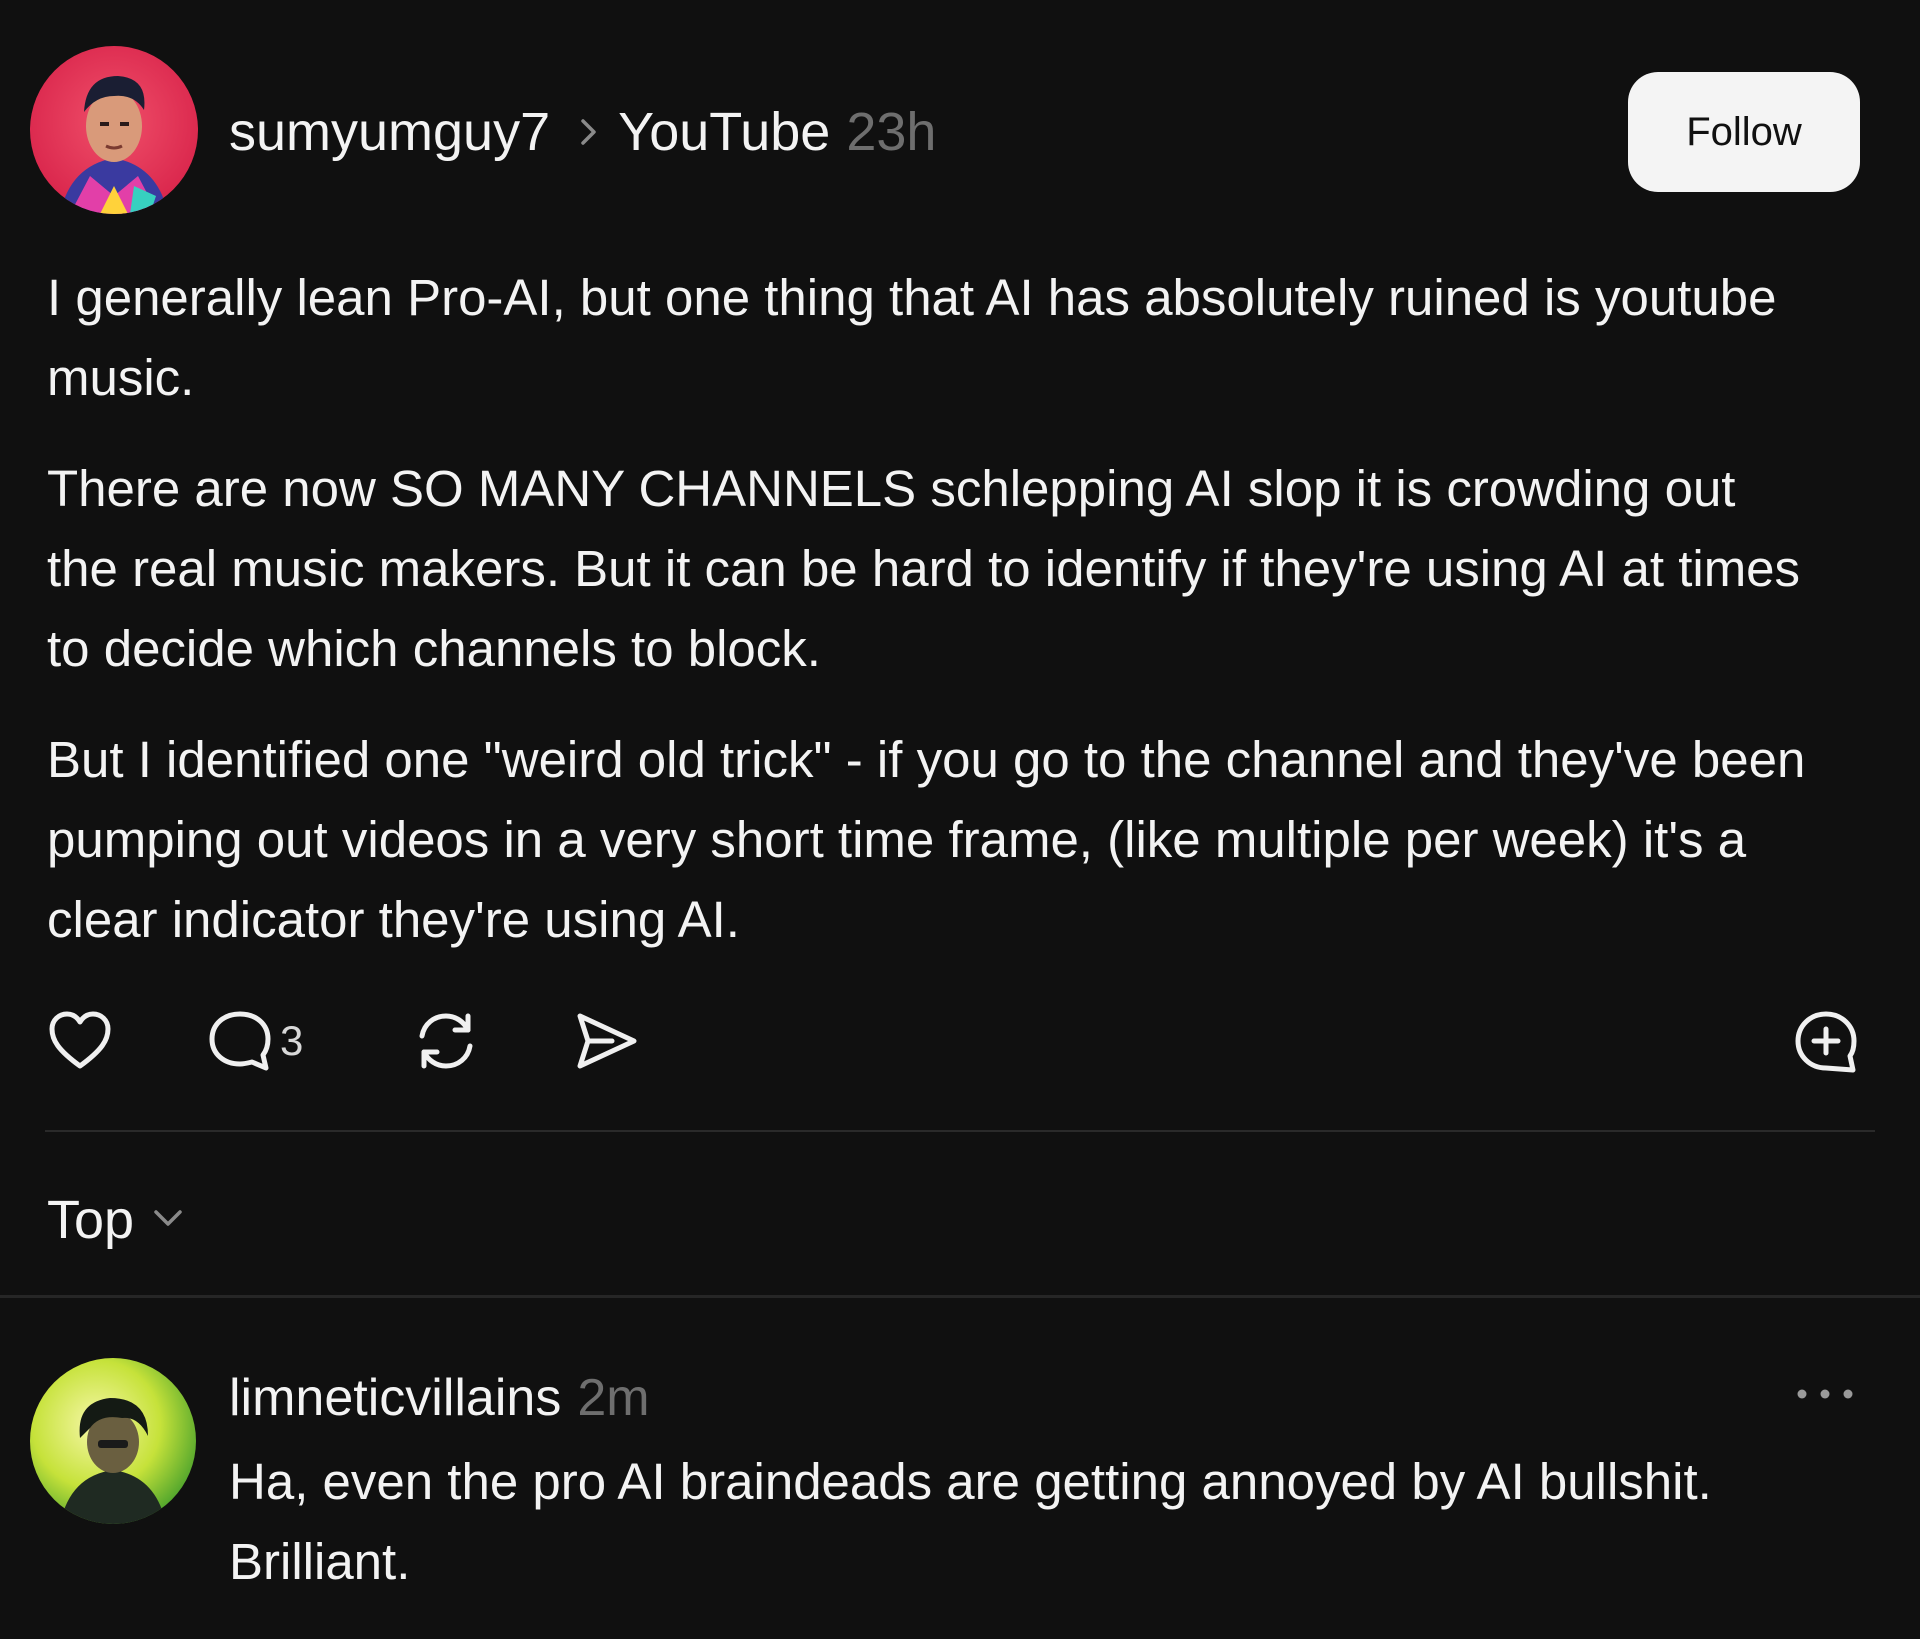 This screenshot has height=1639, width=1920. I want to click on reply-meta: limneticvillains 2m, so click(439, 1398).